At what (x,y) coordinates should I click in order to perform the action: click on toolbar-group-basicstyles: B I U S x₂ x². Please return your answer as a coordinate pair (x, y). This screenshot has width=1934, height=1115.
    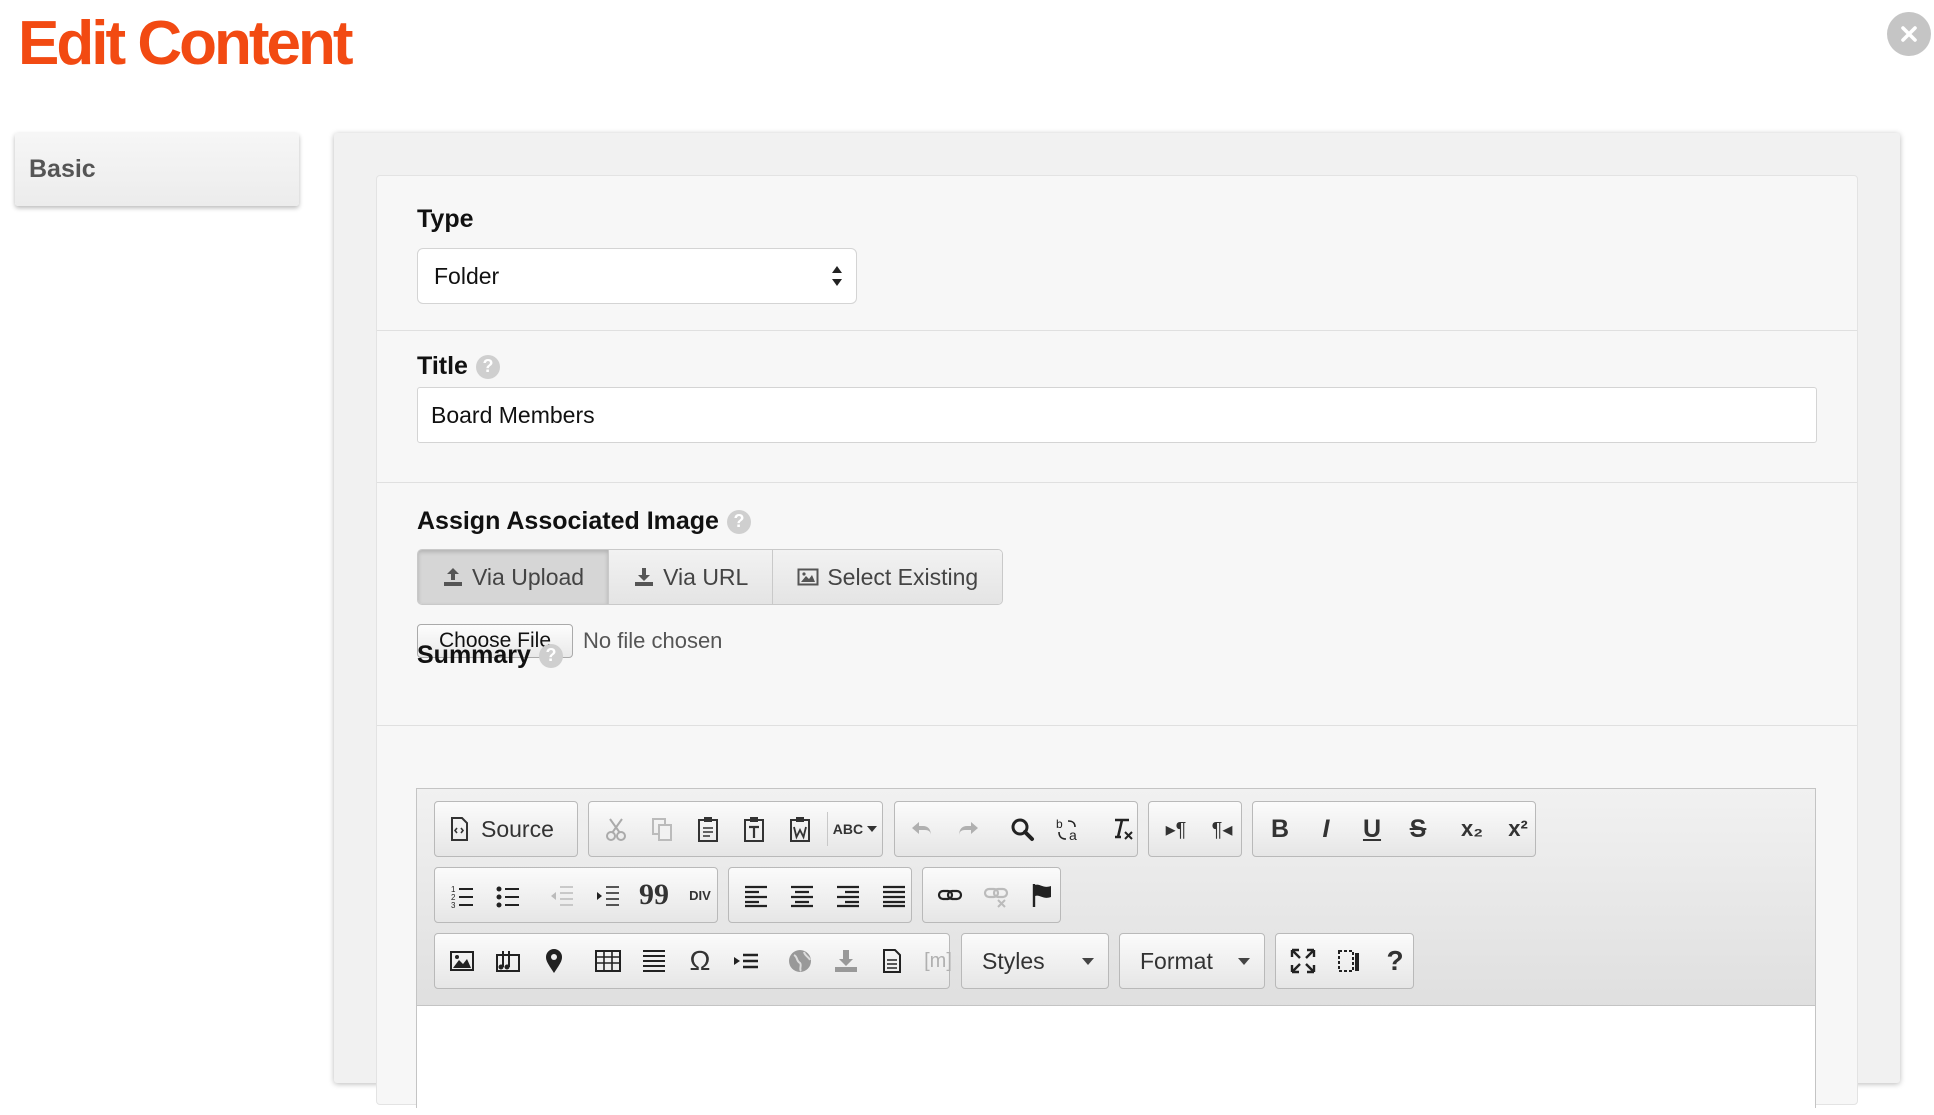
    Looking at the image, I should click on (1394, 829).